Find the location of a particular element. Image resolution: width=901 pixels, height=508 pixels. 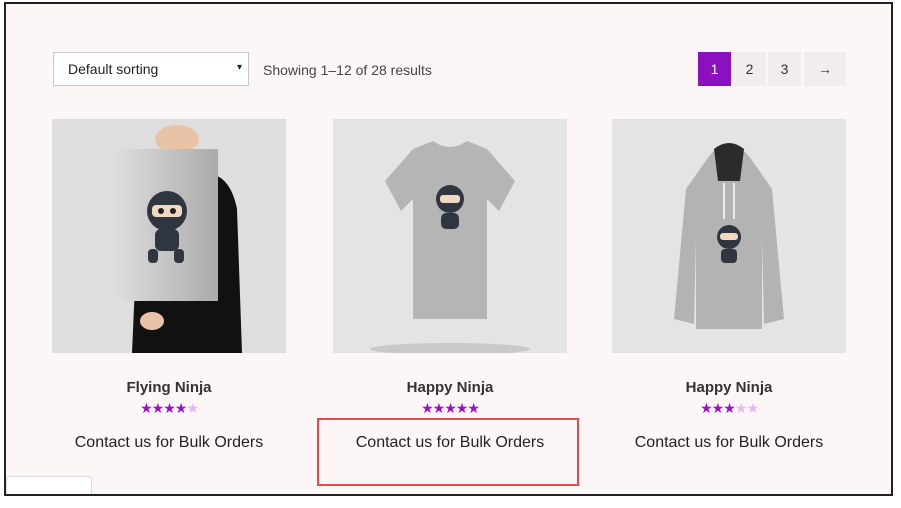

next-page-link: → is located at coordinates (825, 69).